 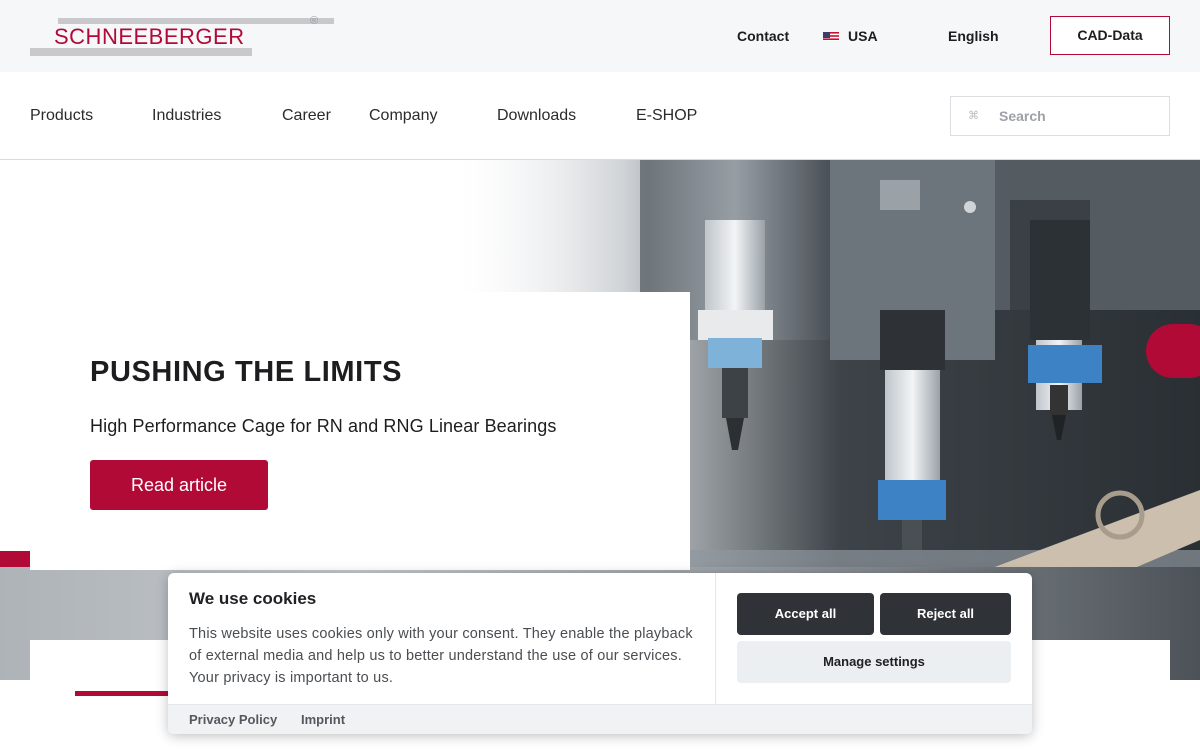 I want to click on nav-item-eshop: E-SHOP, so click(x=666, y=115).